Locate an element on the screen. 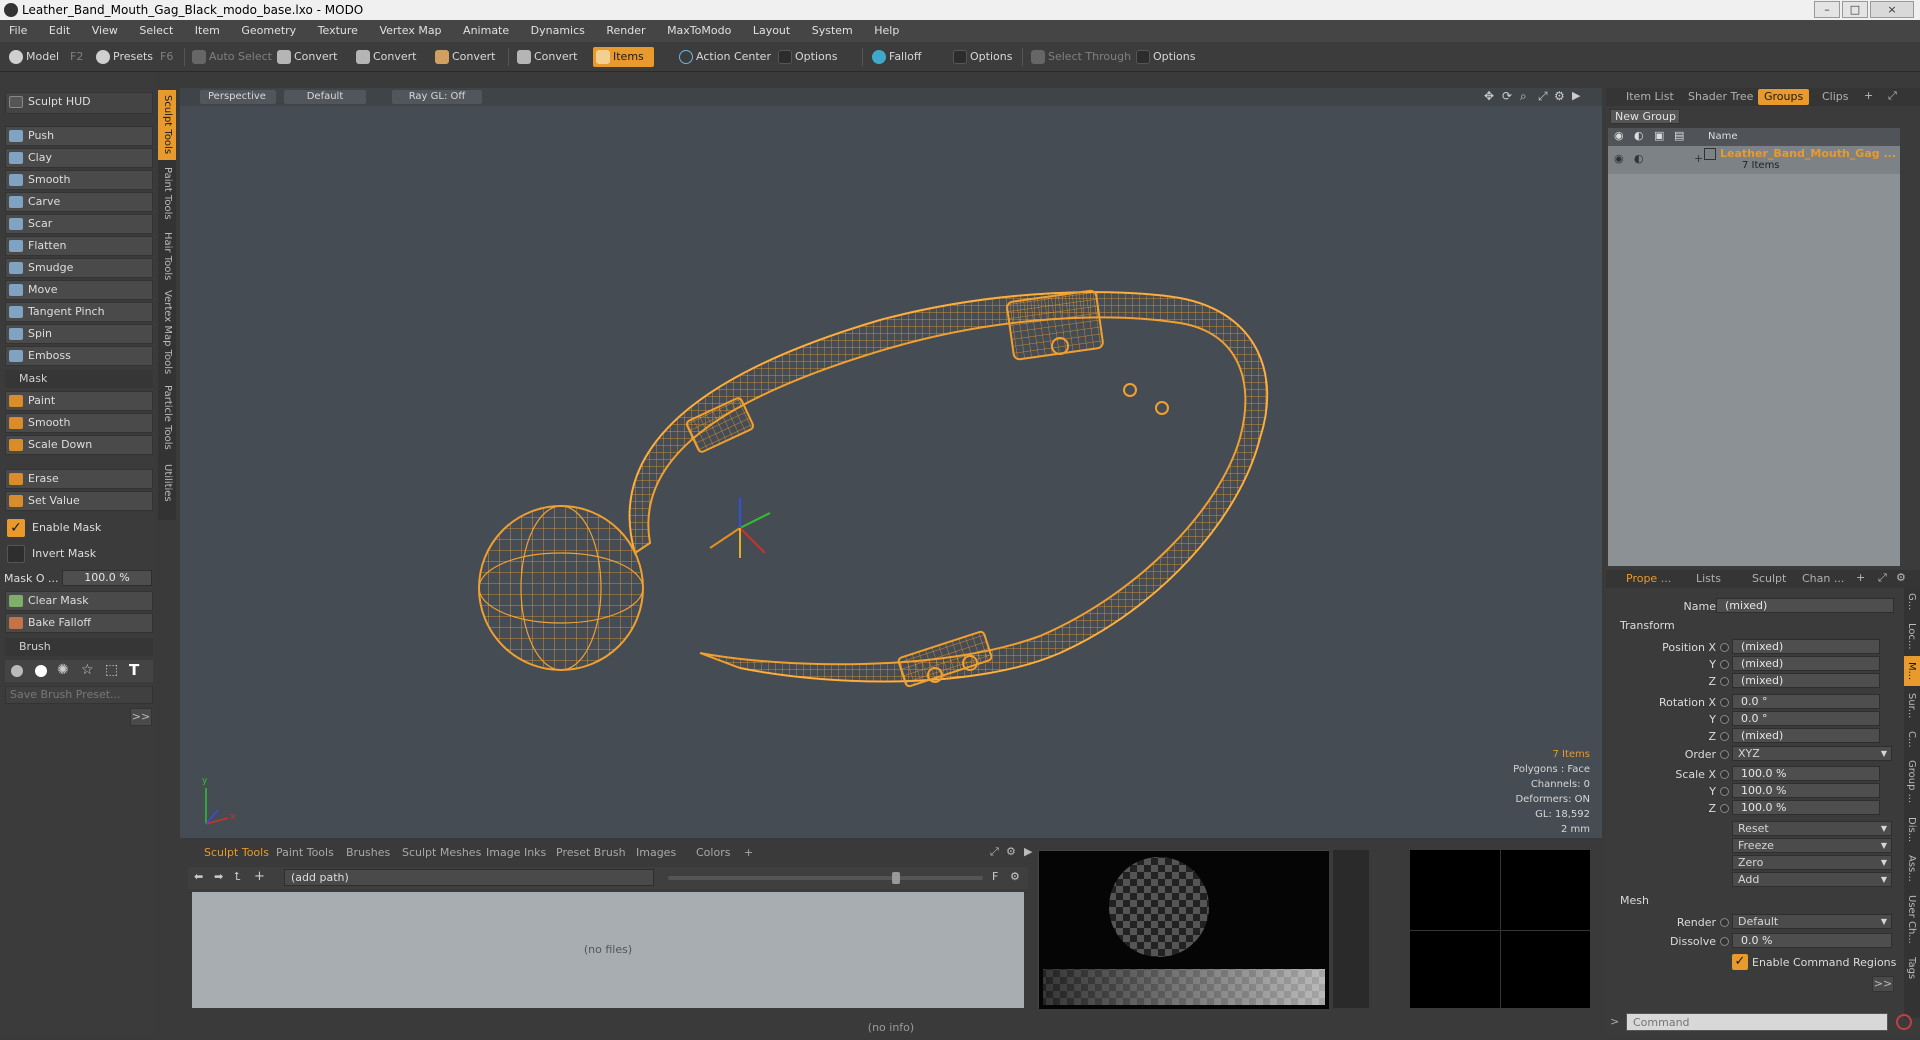 The image size is (1920, 1040). sculpt-hud-button: Sculpt HUD is located at coordinates (79, 103).